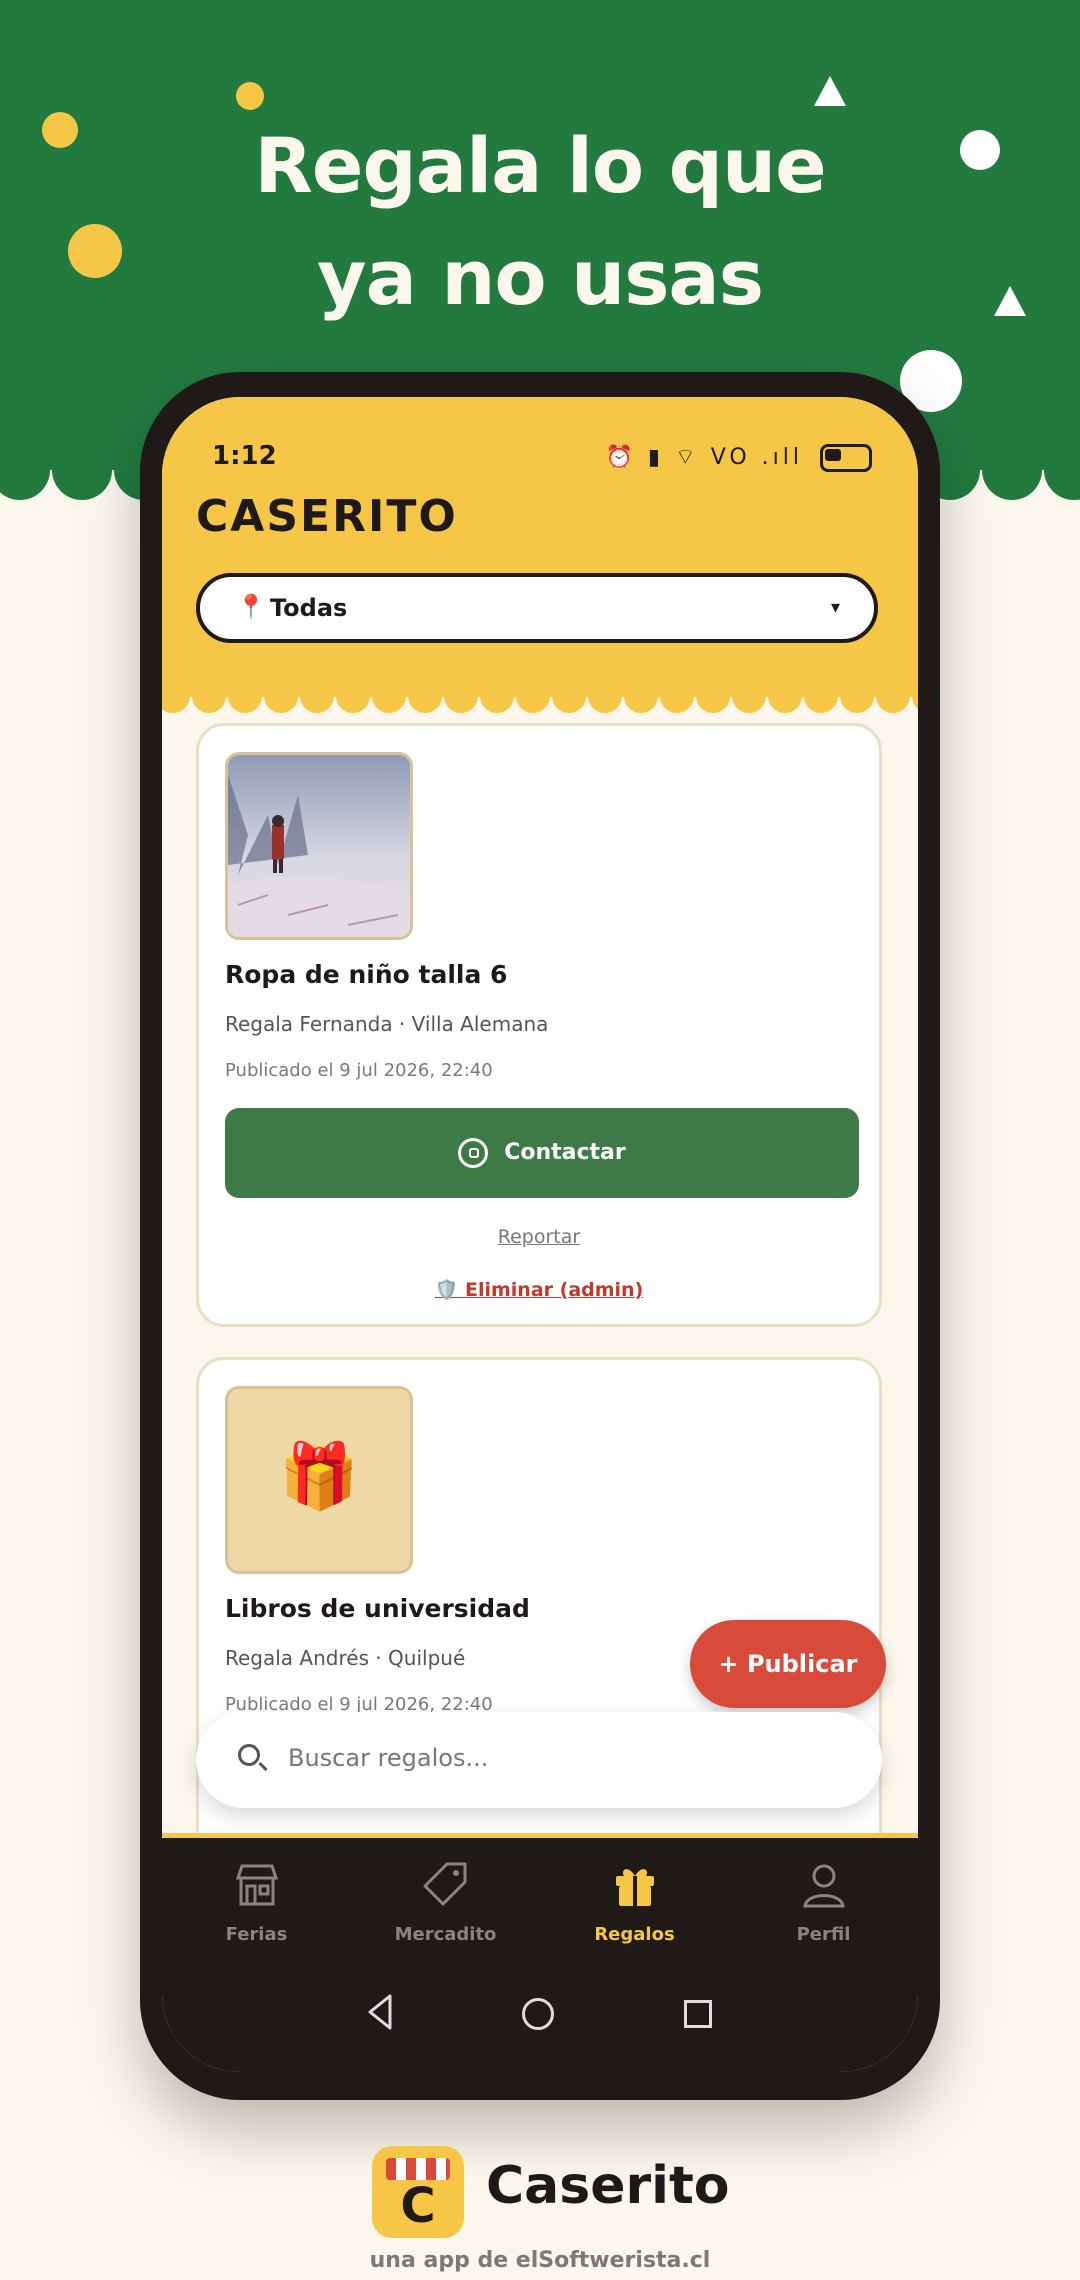 The width and height of the screenshot is (1080, 2280). I want to click on nav-label: Regalos, so click(634, 1934).